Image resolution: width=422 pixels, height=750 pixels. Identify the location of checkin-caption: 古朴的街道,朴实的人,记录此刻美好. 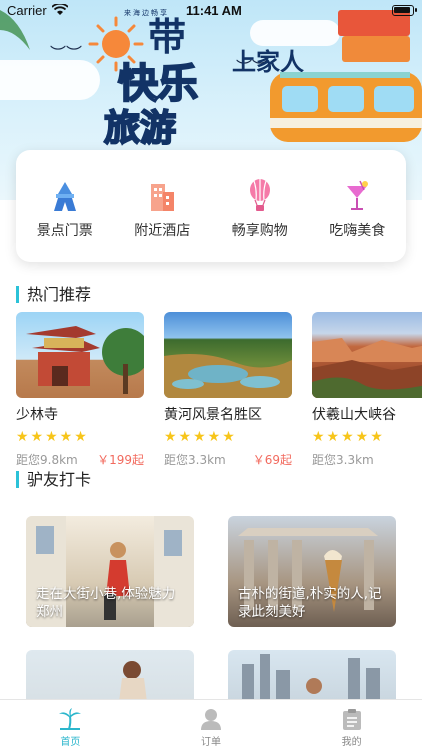
(310, 603).